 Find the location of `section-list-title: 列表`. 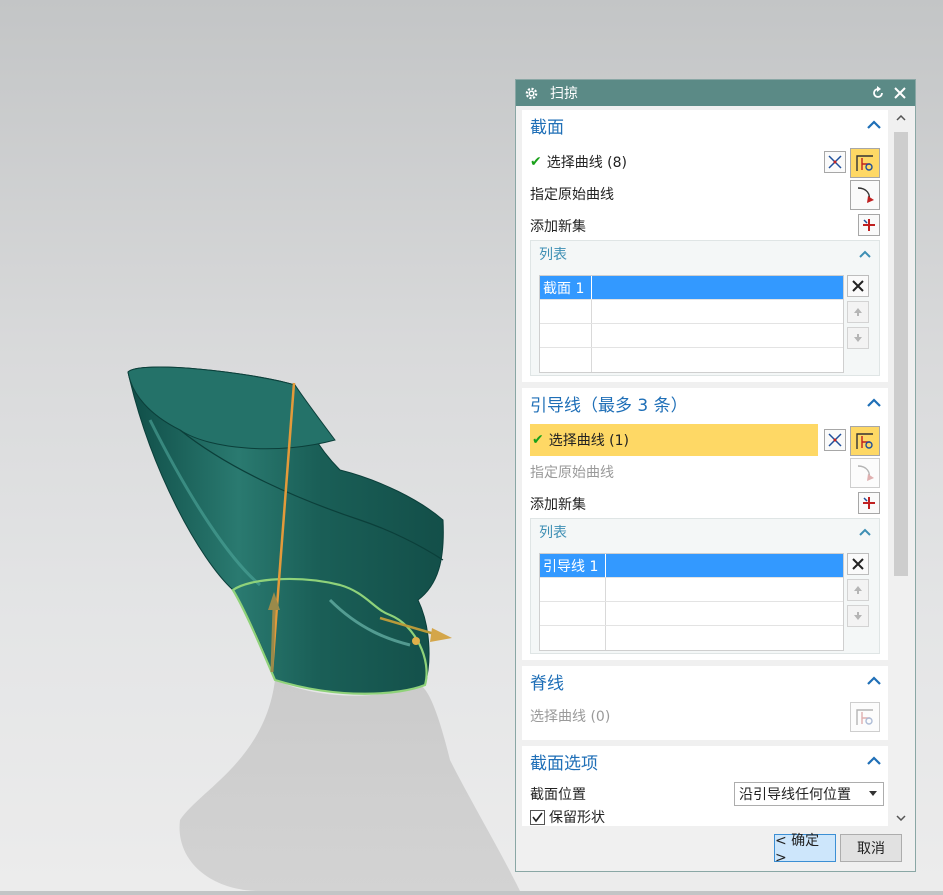

section-list-title: 列表 is located at coordinates (553, 255).